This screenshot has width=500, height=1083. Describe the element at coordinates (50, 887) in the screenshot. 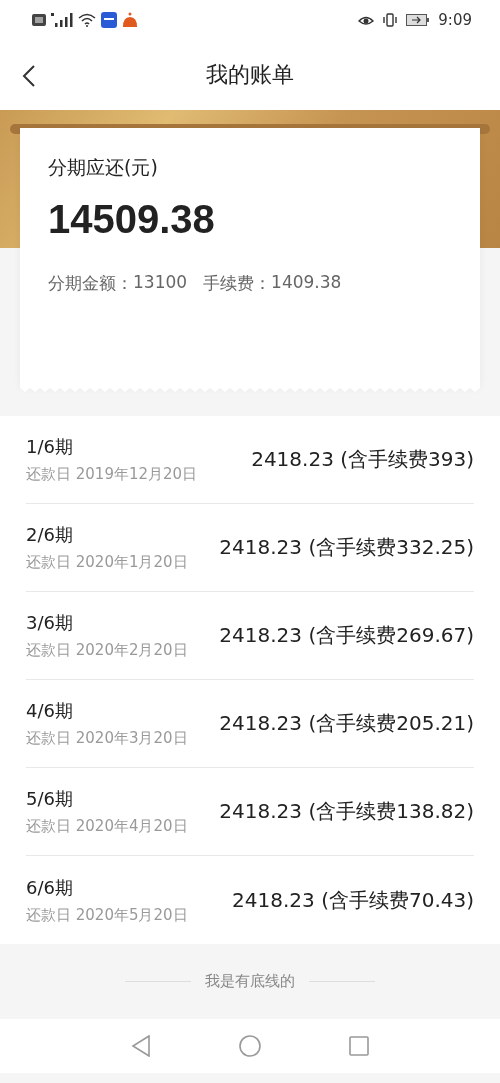

I see `period-label: 6/6期` at that location.